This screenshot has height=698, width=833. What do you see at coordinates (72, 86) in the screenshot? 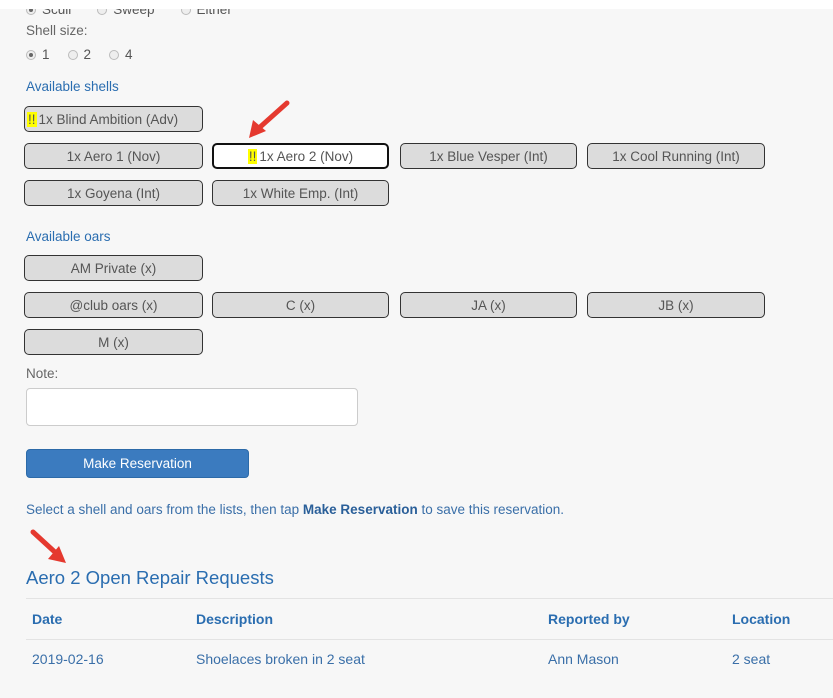
I see `available-shells-heading: Available shells` at bounding box center [72, 86].